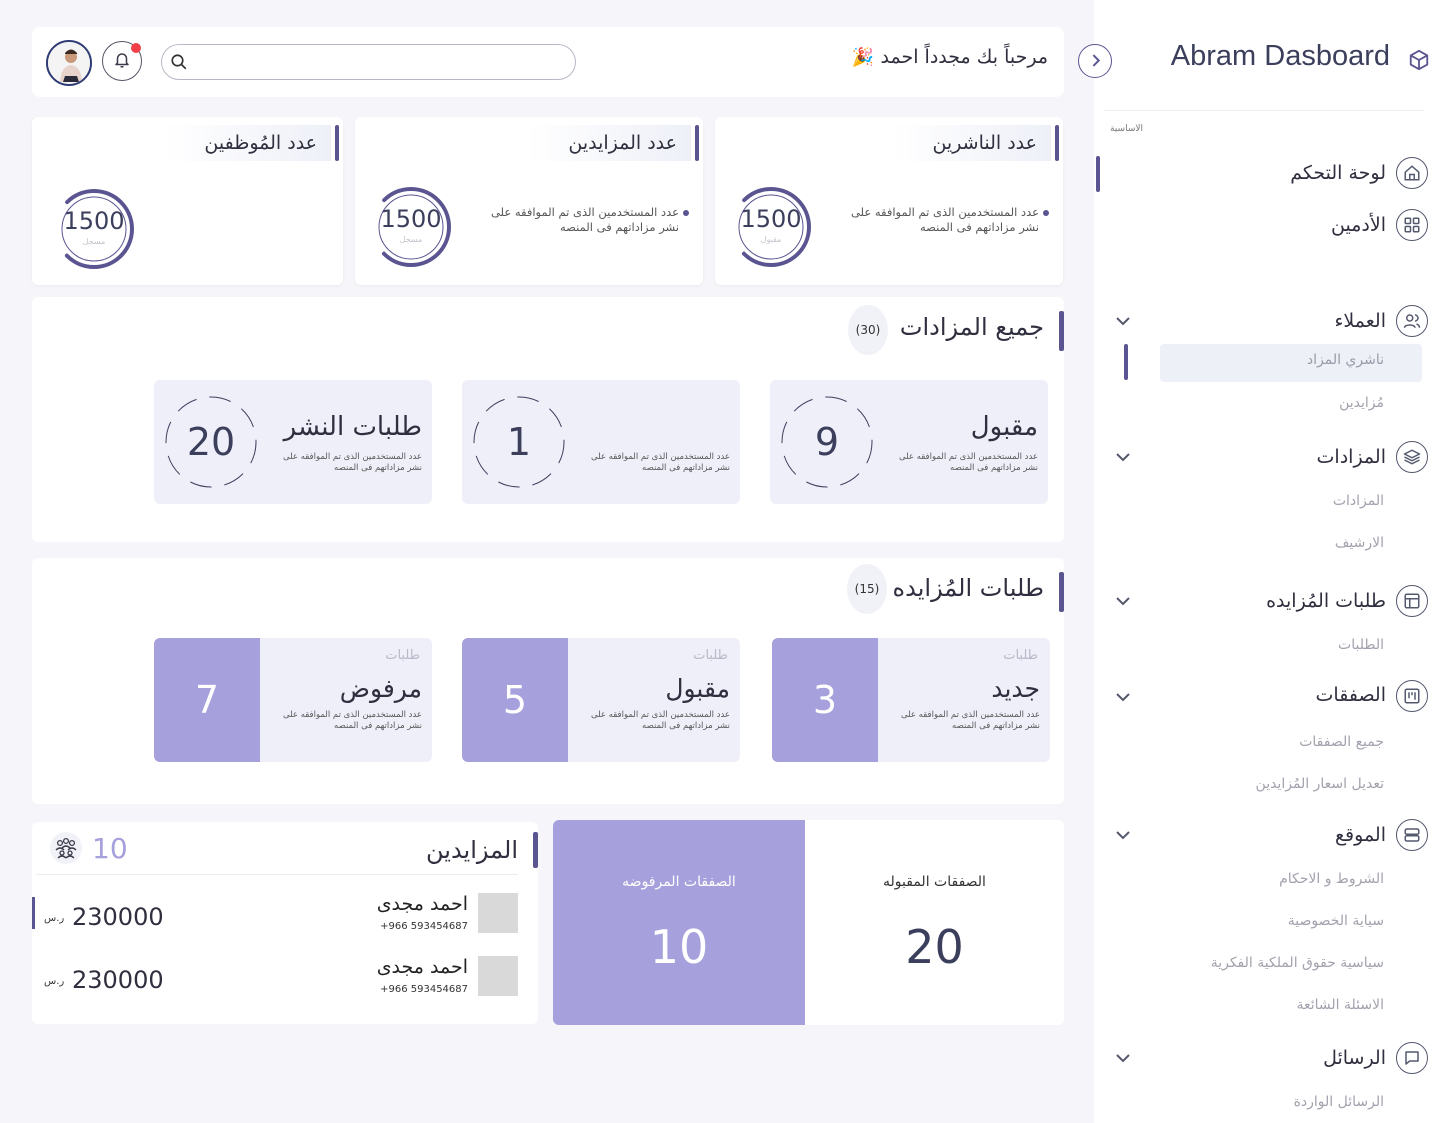  I want to click on bidder-phone: +966 593454687, so click(424, 926).